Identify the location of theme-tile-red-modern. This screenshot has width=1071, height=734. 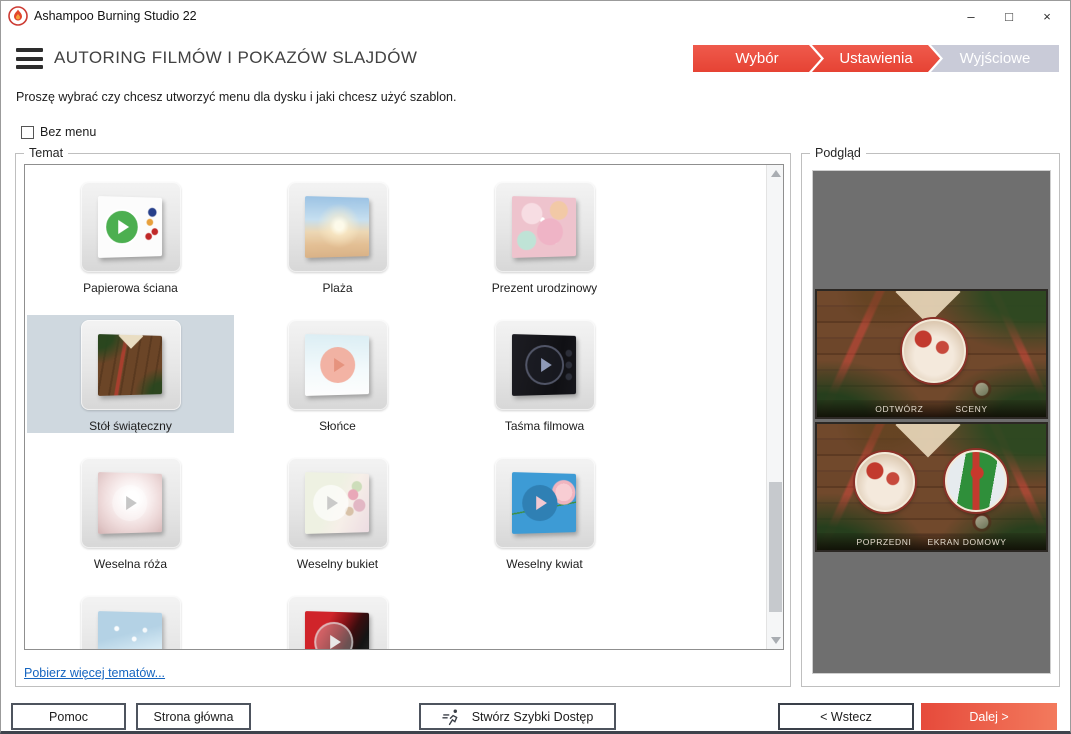
(337, 620).